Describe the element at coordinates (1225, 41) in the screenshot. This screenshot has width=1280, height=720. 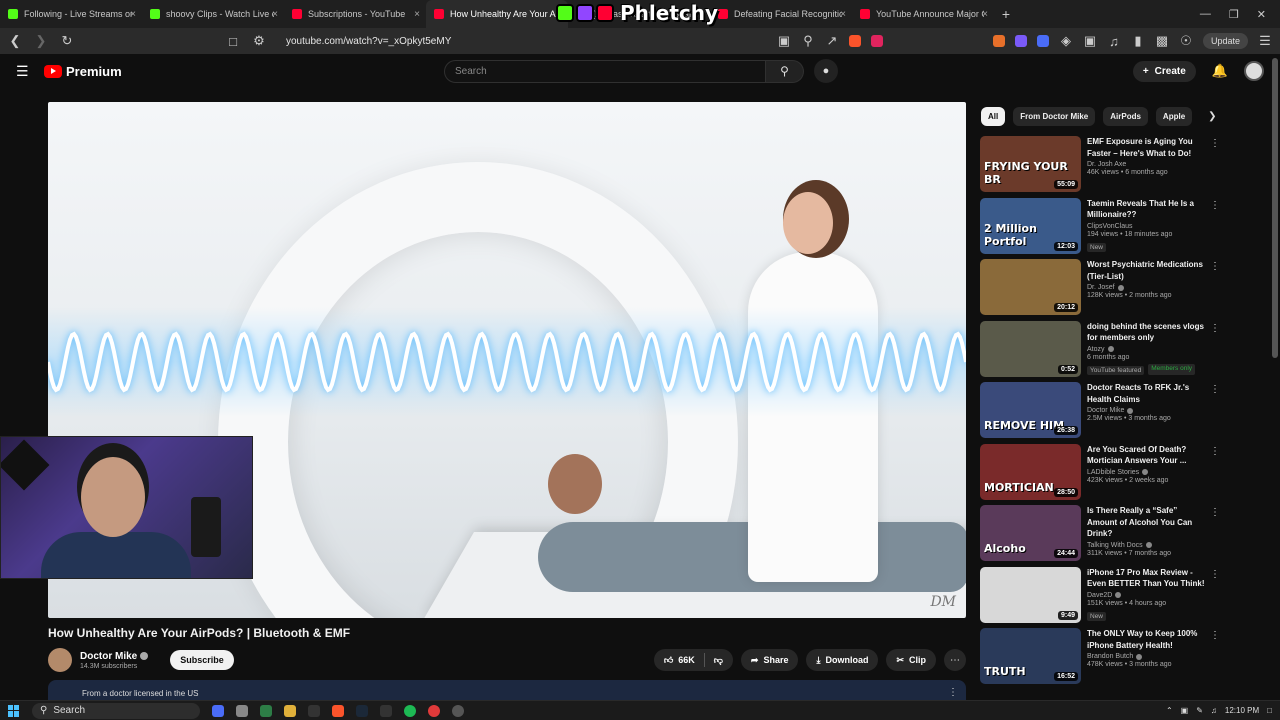
I see `update-button: Update` at that location.